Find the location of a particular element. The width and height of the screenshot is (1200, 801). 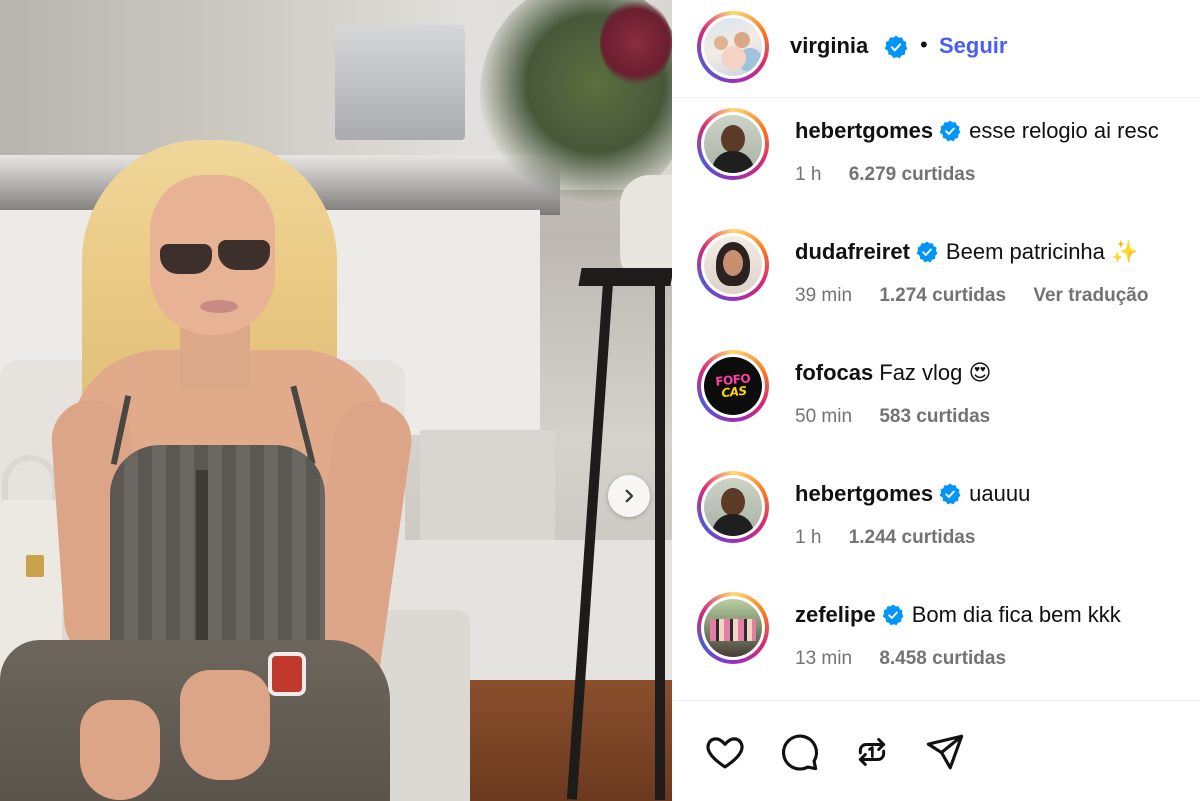

see-translation-link: Ver tradução is located at coordinates (1090, 295).